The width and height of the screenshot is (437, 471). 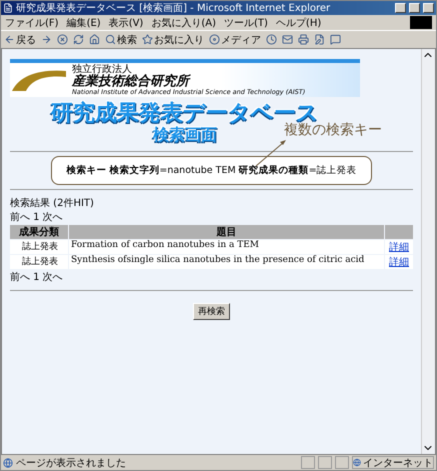 I want to click on table-cell: Formation of carbon nanotubes in a TEM, so click(x=226, y=247).